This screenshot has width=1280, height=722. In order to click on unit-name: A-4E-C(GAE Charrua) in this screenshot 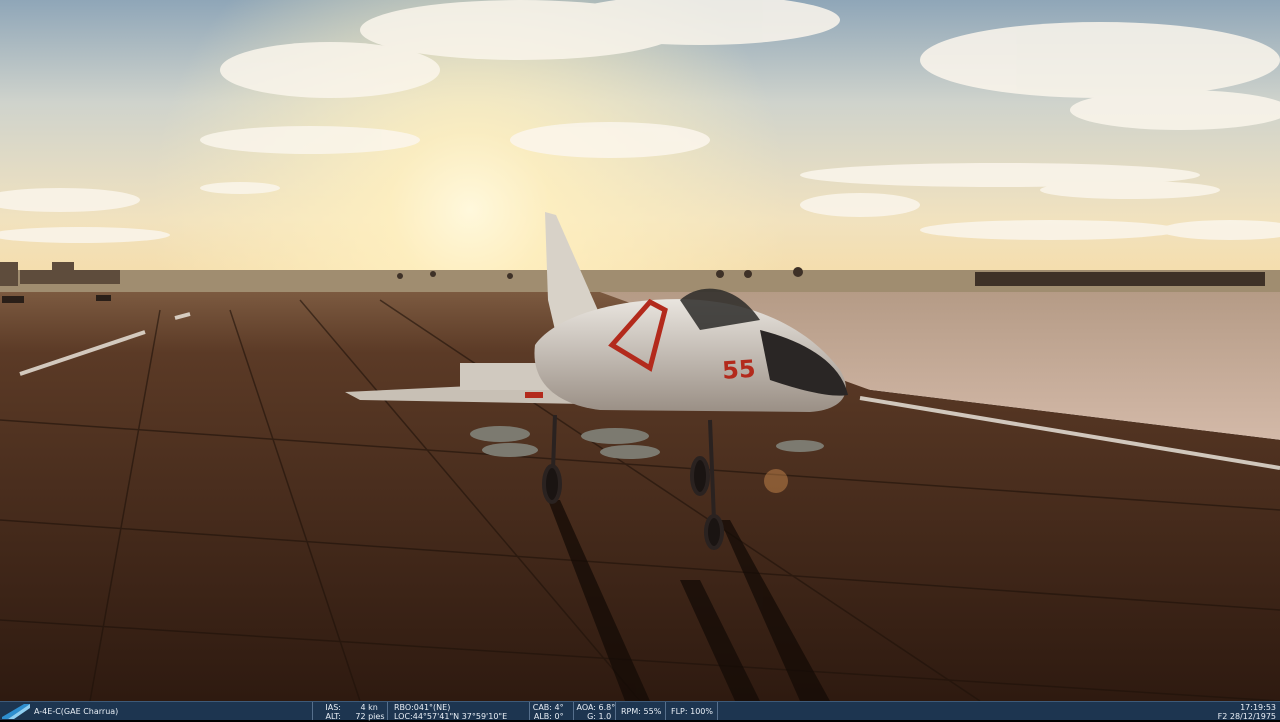, I will do `click(76, 711)`.